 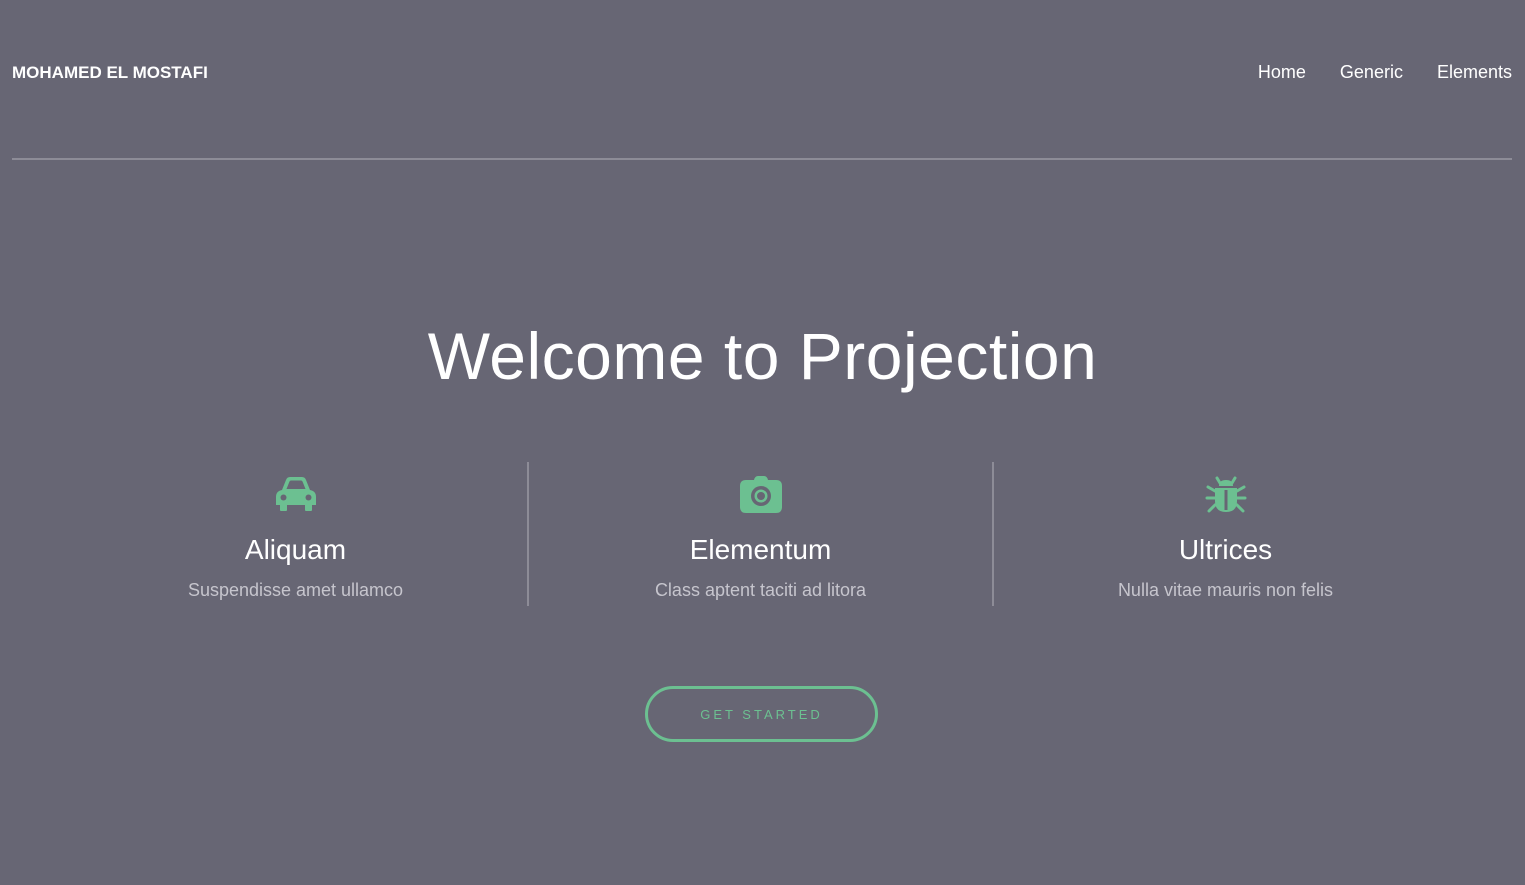 What do you see at coordinates (1474, 72) in the screenshot?
I see `nav-item-elements: Elements` at bounding box center [1474, 72].